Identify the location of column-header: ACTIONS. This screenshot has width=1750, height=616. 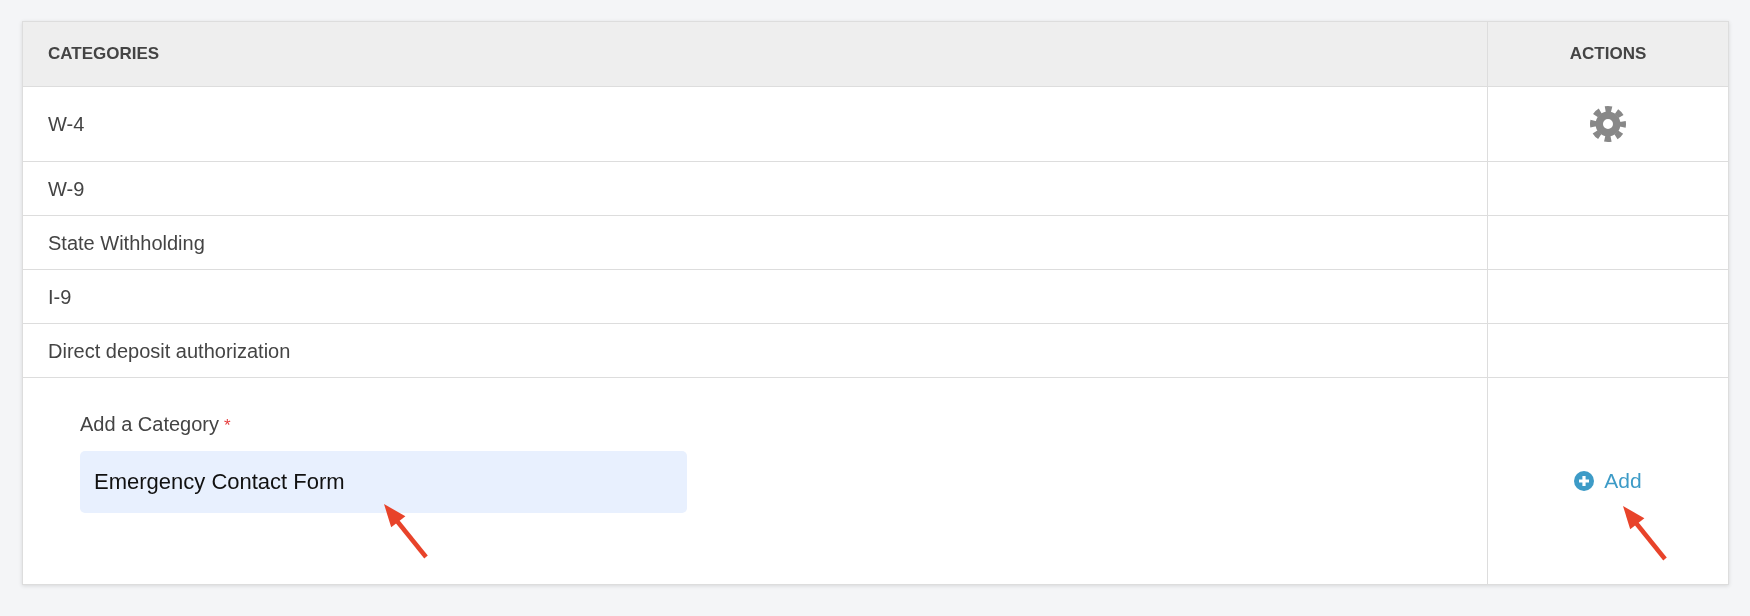
(1608, 54).